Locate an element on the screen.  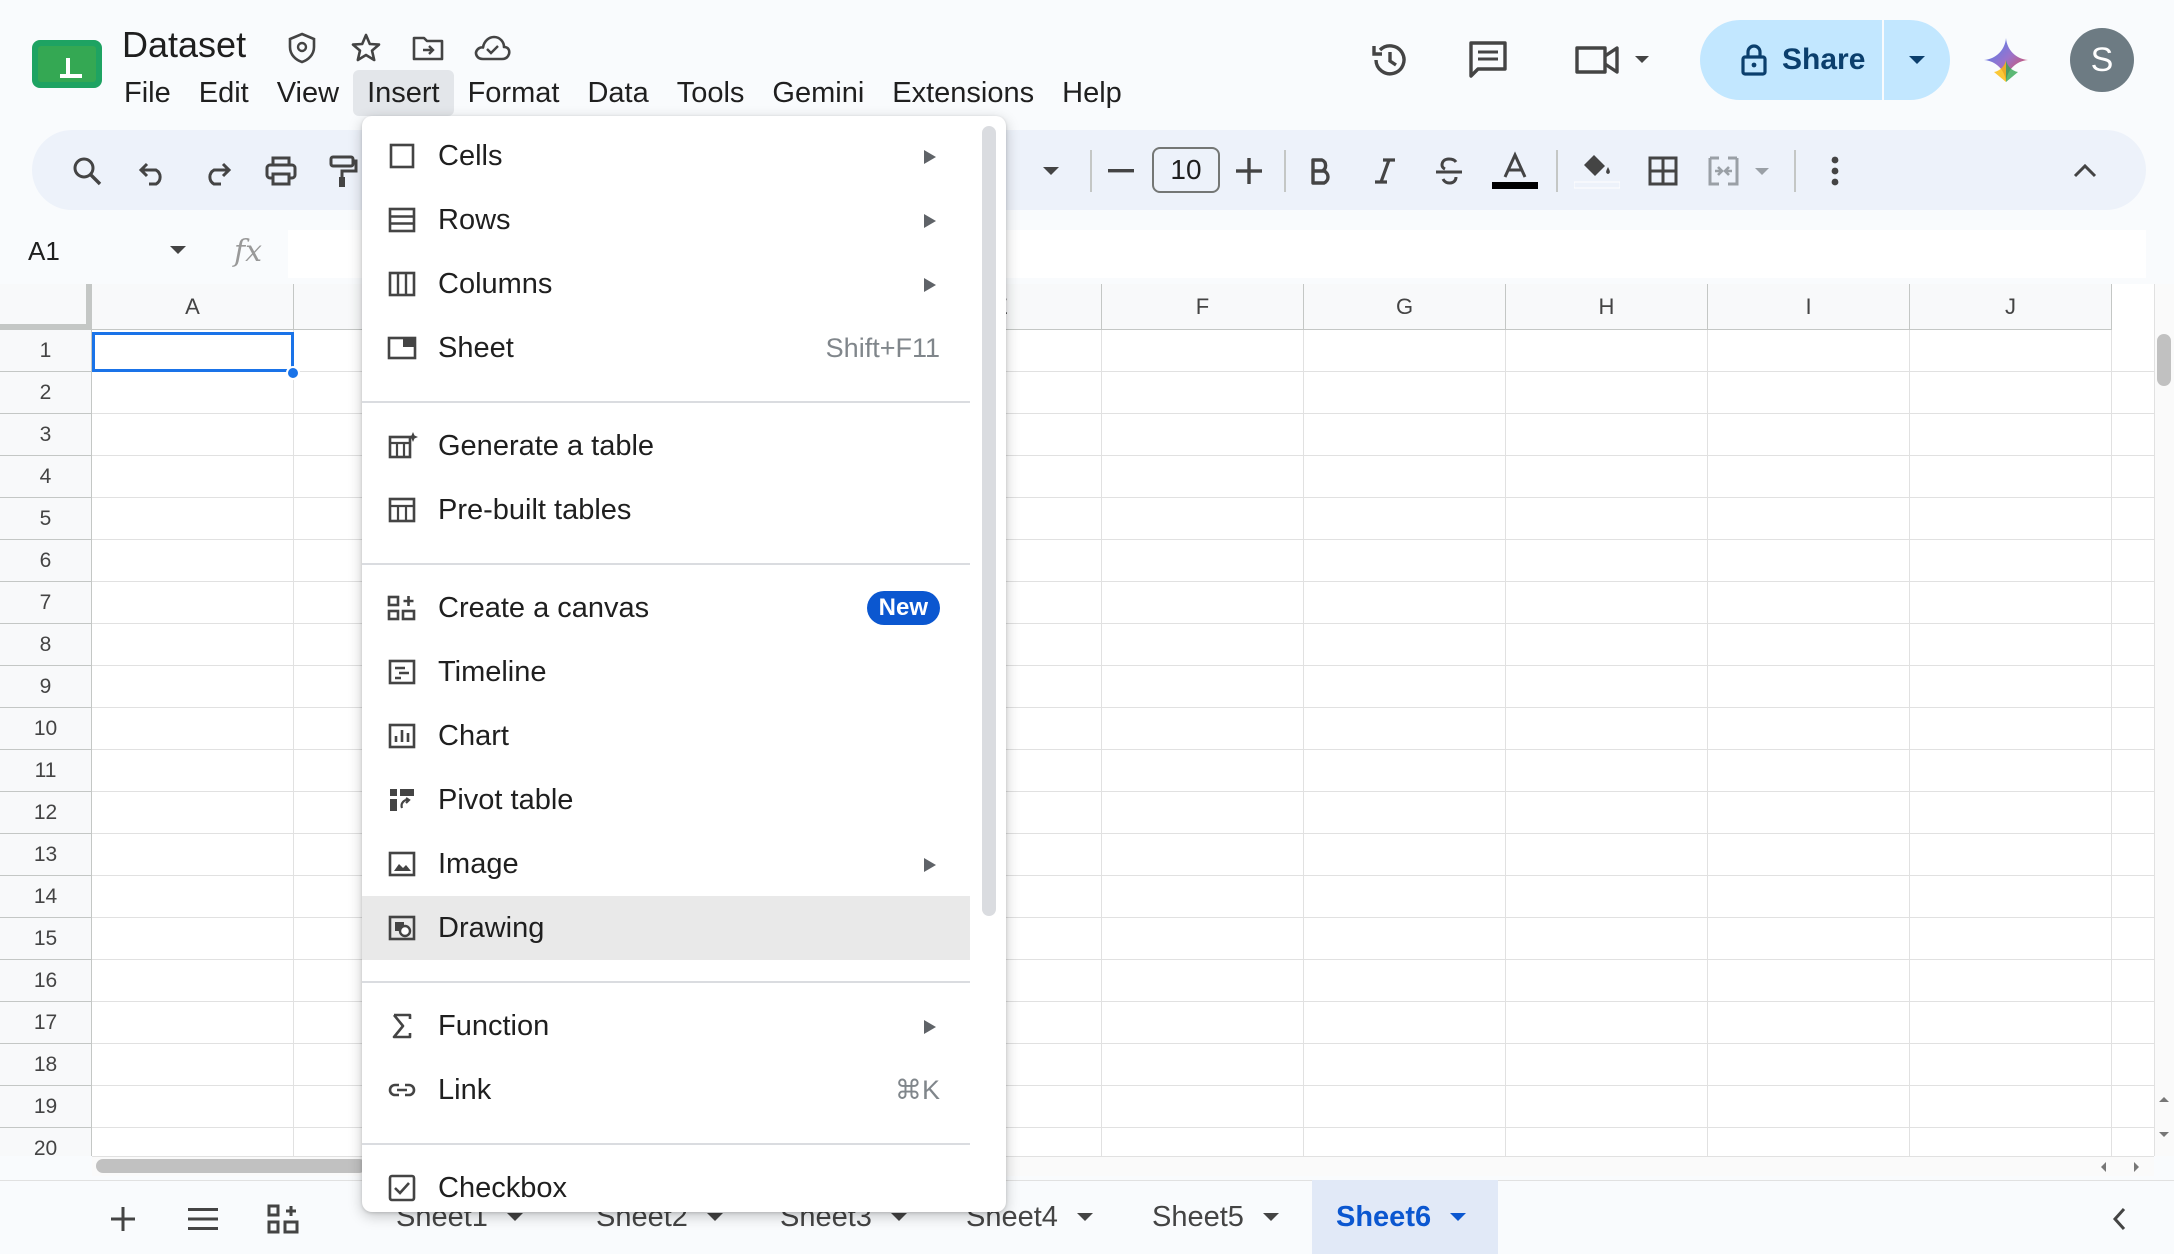
menu-item-pivot-table: Pivot table is located at coordinates (666, 800).